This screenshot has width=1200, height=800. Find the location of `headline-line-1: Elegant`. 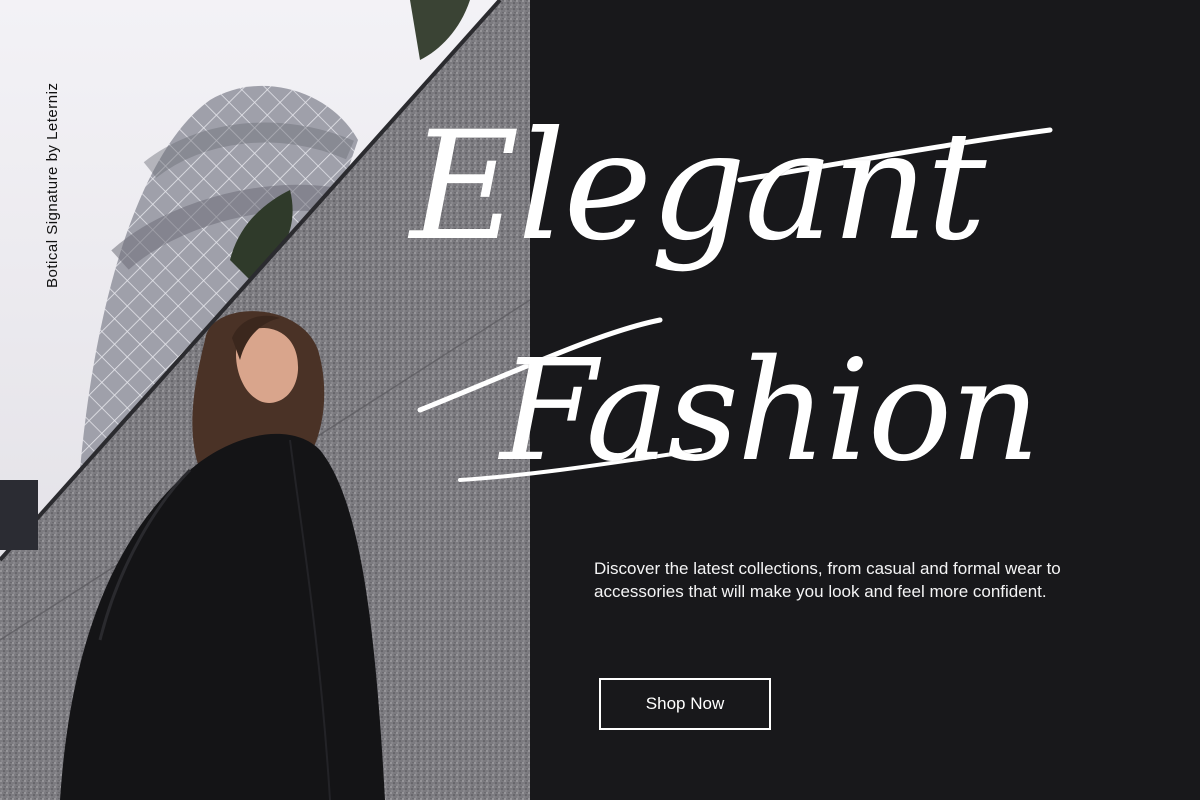

headline-line-1: Elegant is located at coordinates (698, 187).